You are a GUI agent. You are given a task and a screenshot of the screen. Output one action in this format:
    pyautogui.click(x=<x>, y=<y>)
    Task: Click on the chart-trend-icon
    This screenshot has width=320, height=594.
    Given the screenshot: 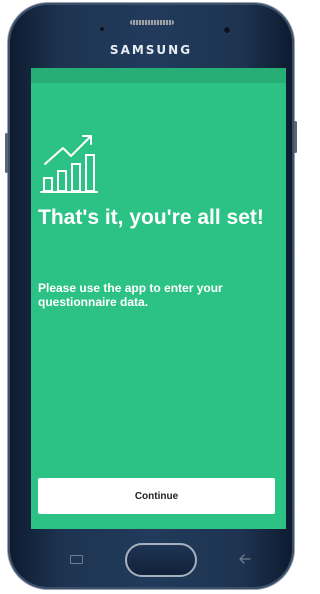 What is the action you would take?
    pyautogui.click(x=69, y=161)
    